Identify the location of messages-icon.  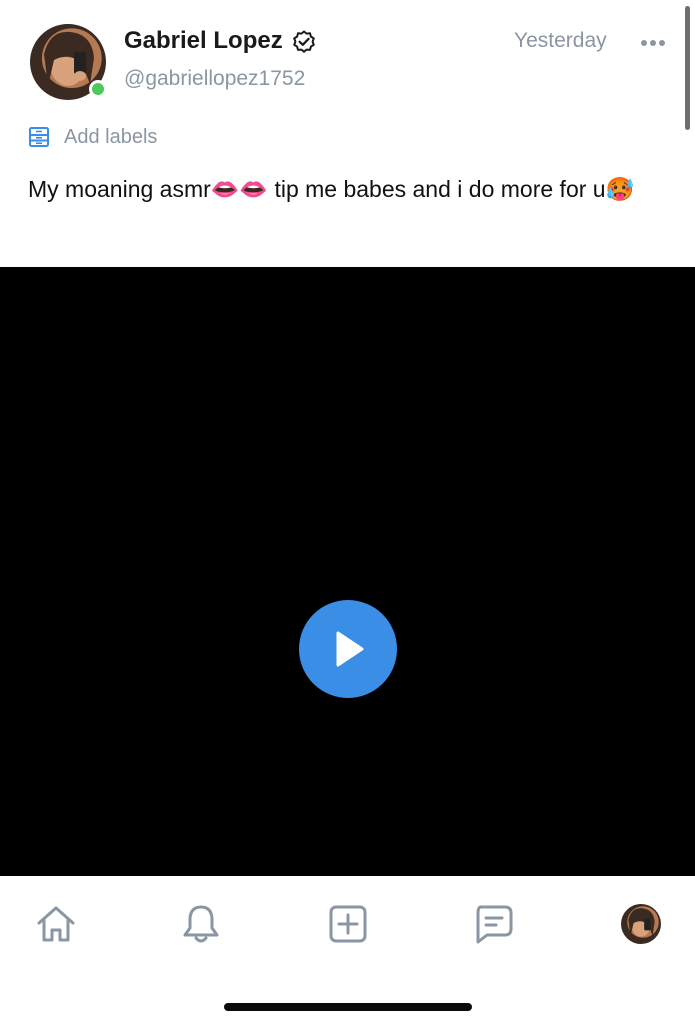
(494, 924).